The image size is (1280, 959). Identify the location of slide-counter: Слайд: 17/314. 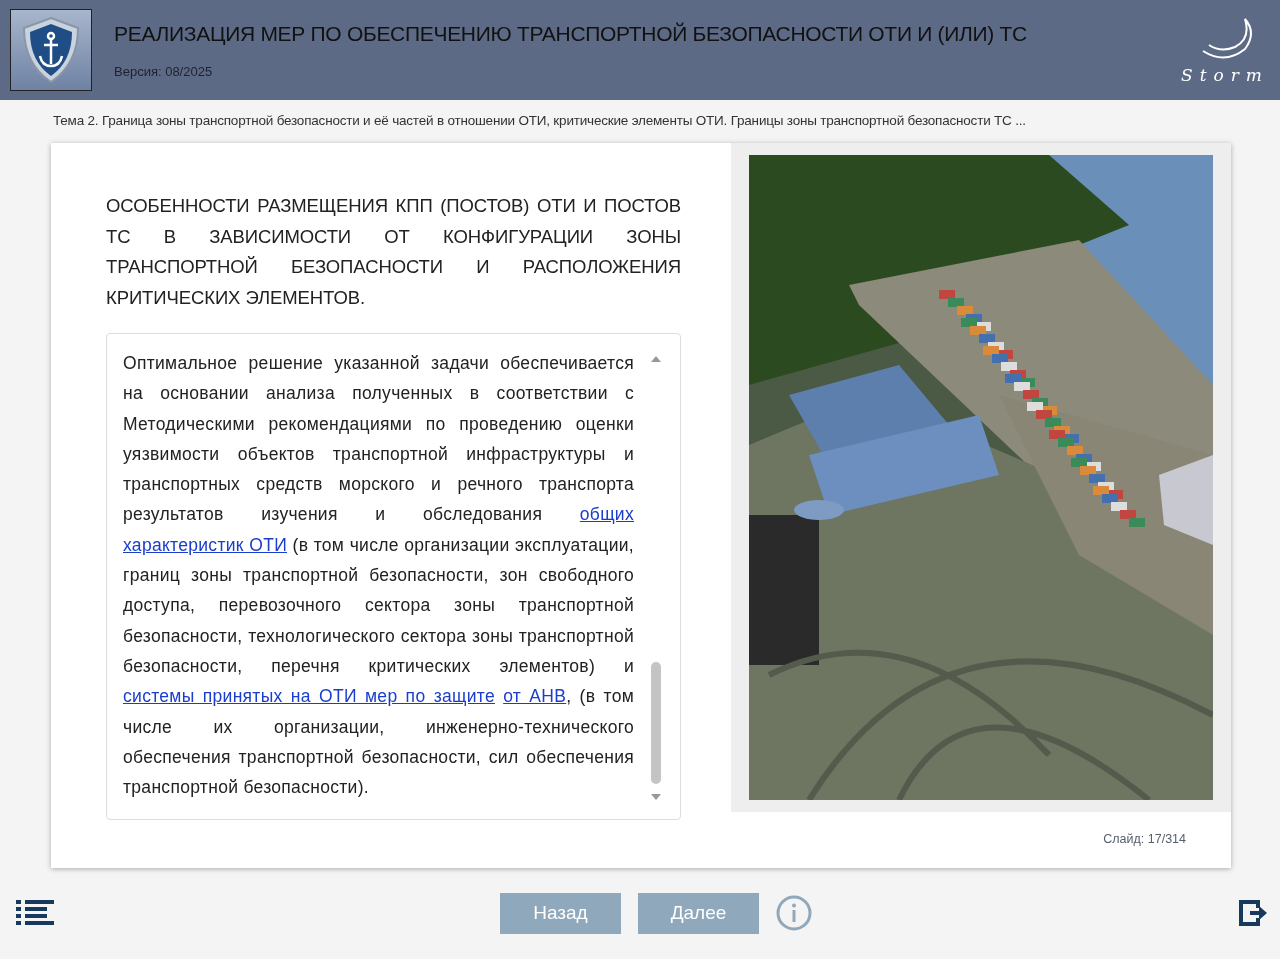
(1144, 839).